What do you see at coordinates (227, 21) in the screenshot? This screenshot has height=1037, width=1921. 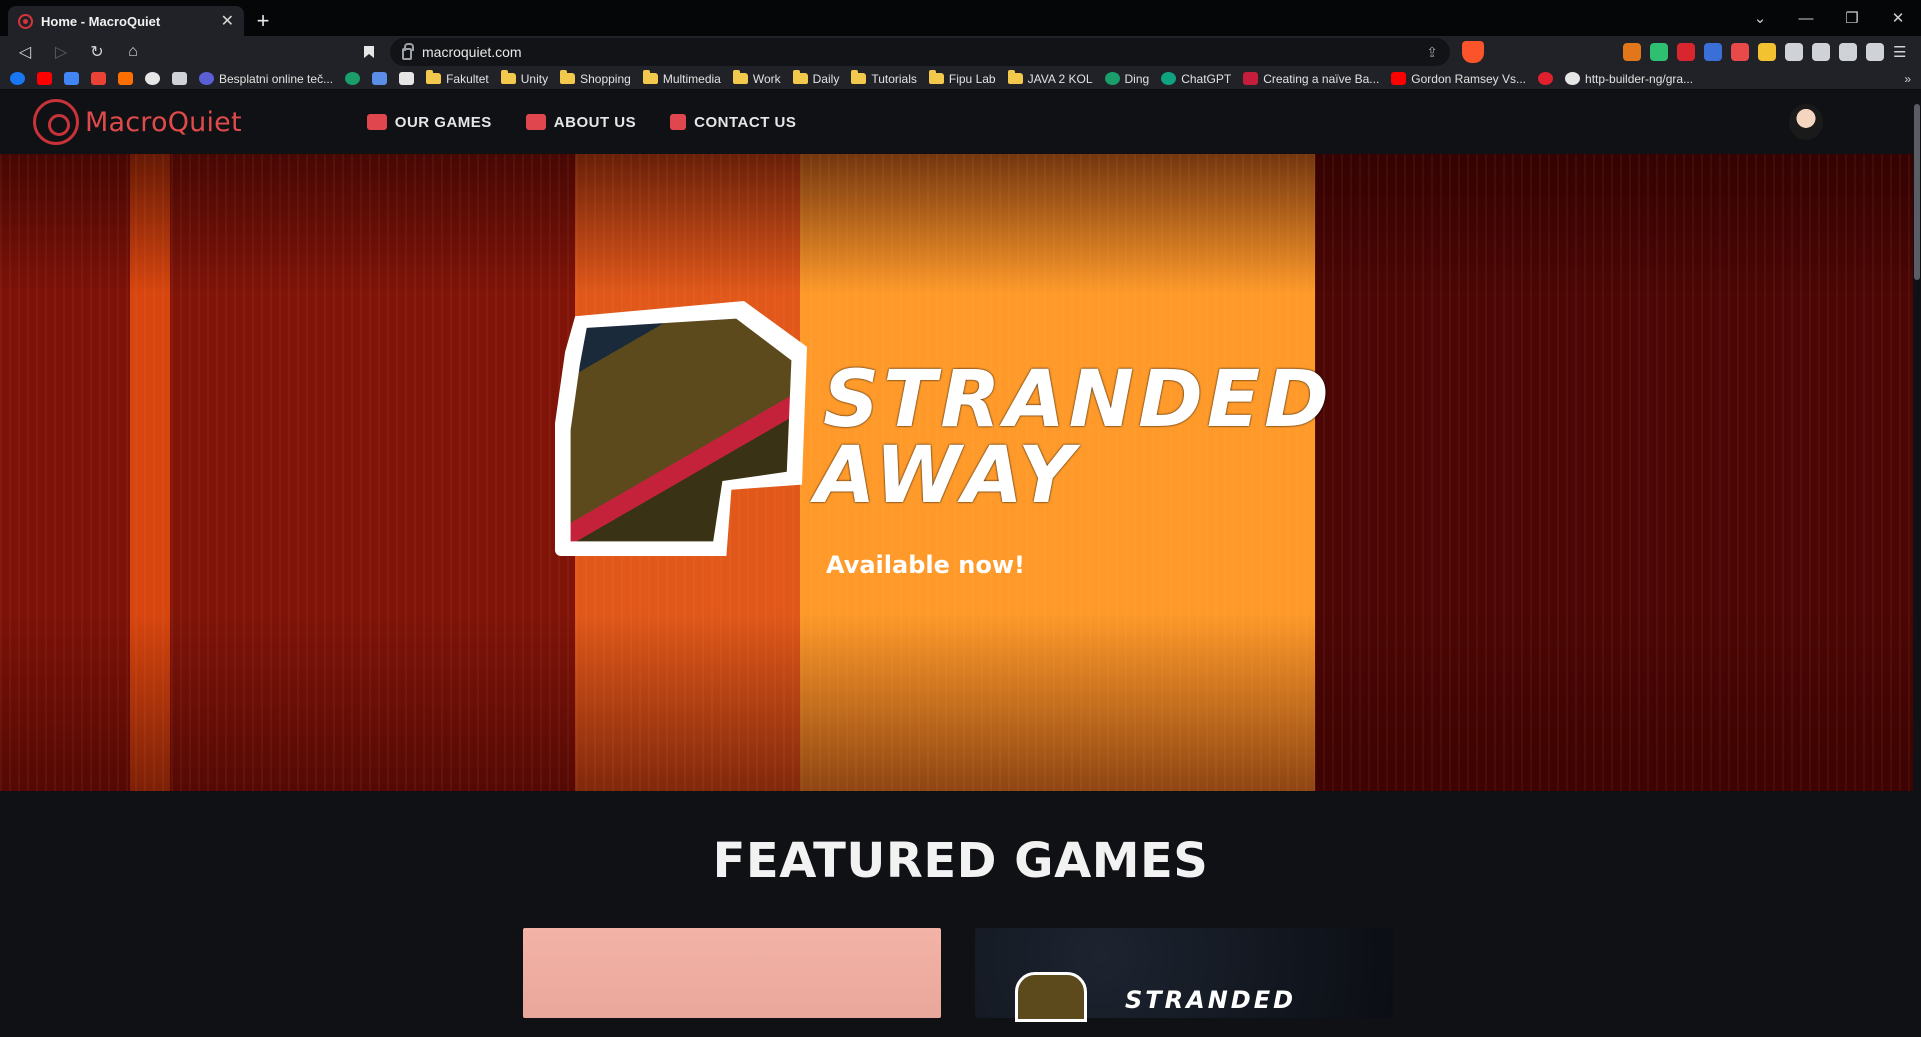 I see `close-tab-icon: ✕` at bounding box center [227, 21].